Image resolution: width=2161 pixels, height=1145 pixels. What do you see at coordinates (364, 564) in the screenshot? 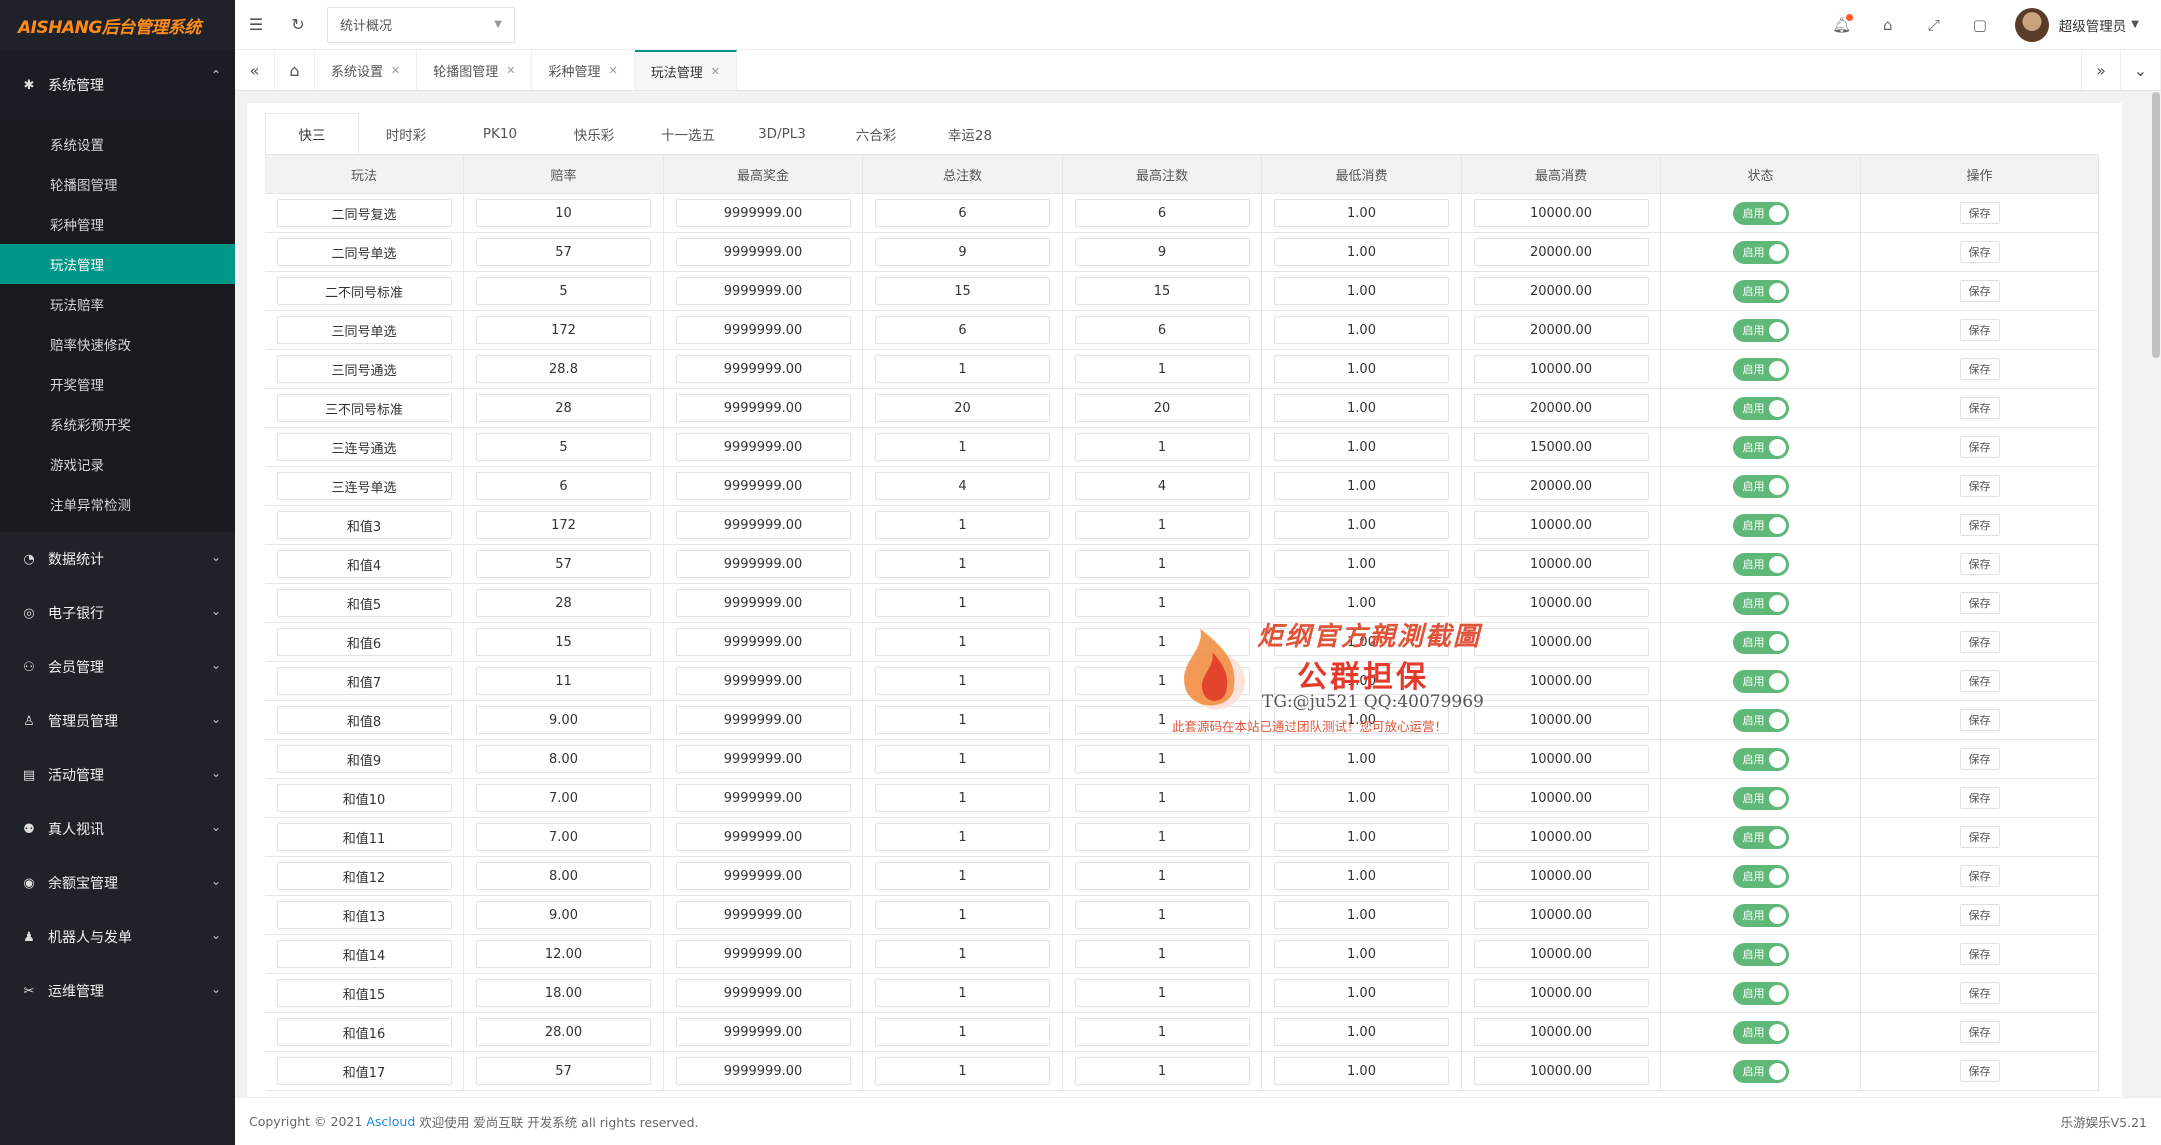
I see `play-name-input: 和值4` at bounding box center [364, 564].